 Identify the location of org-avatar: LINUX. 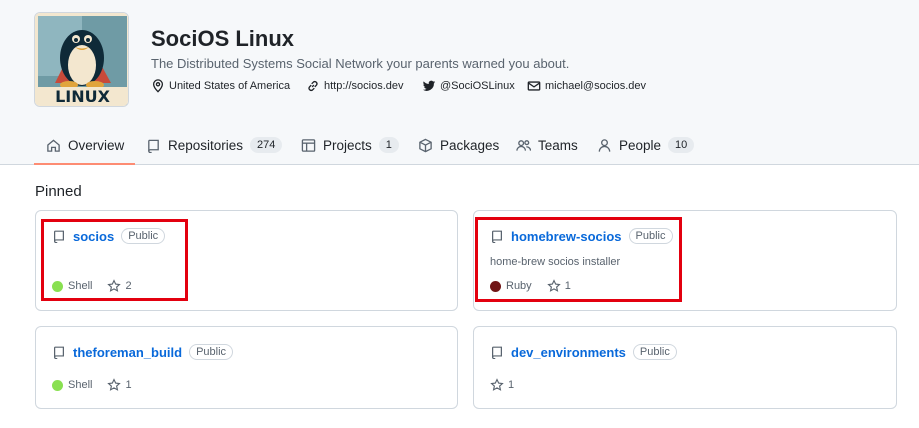
(81, 59).